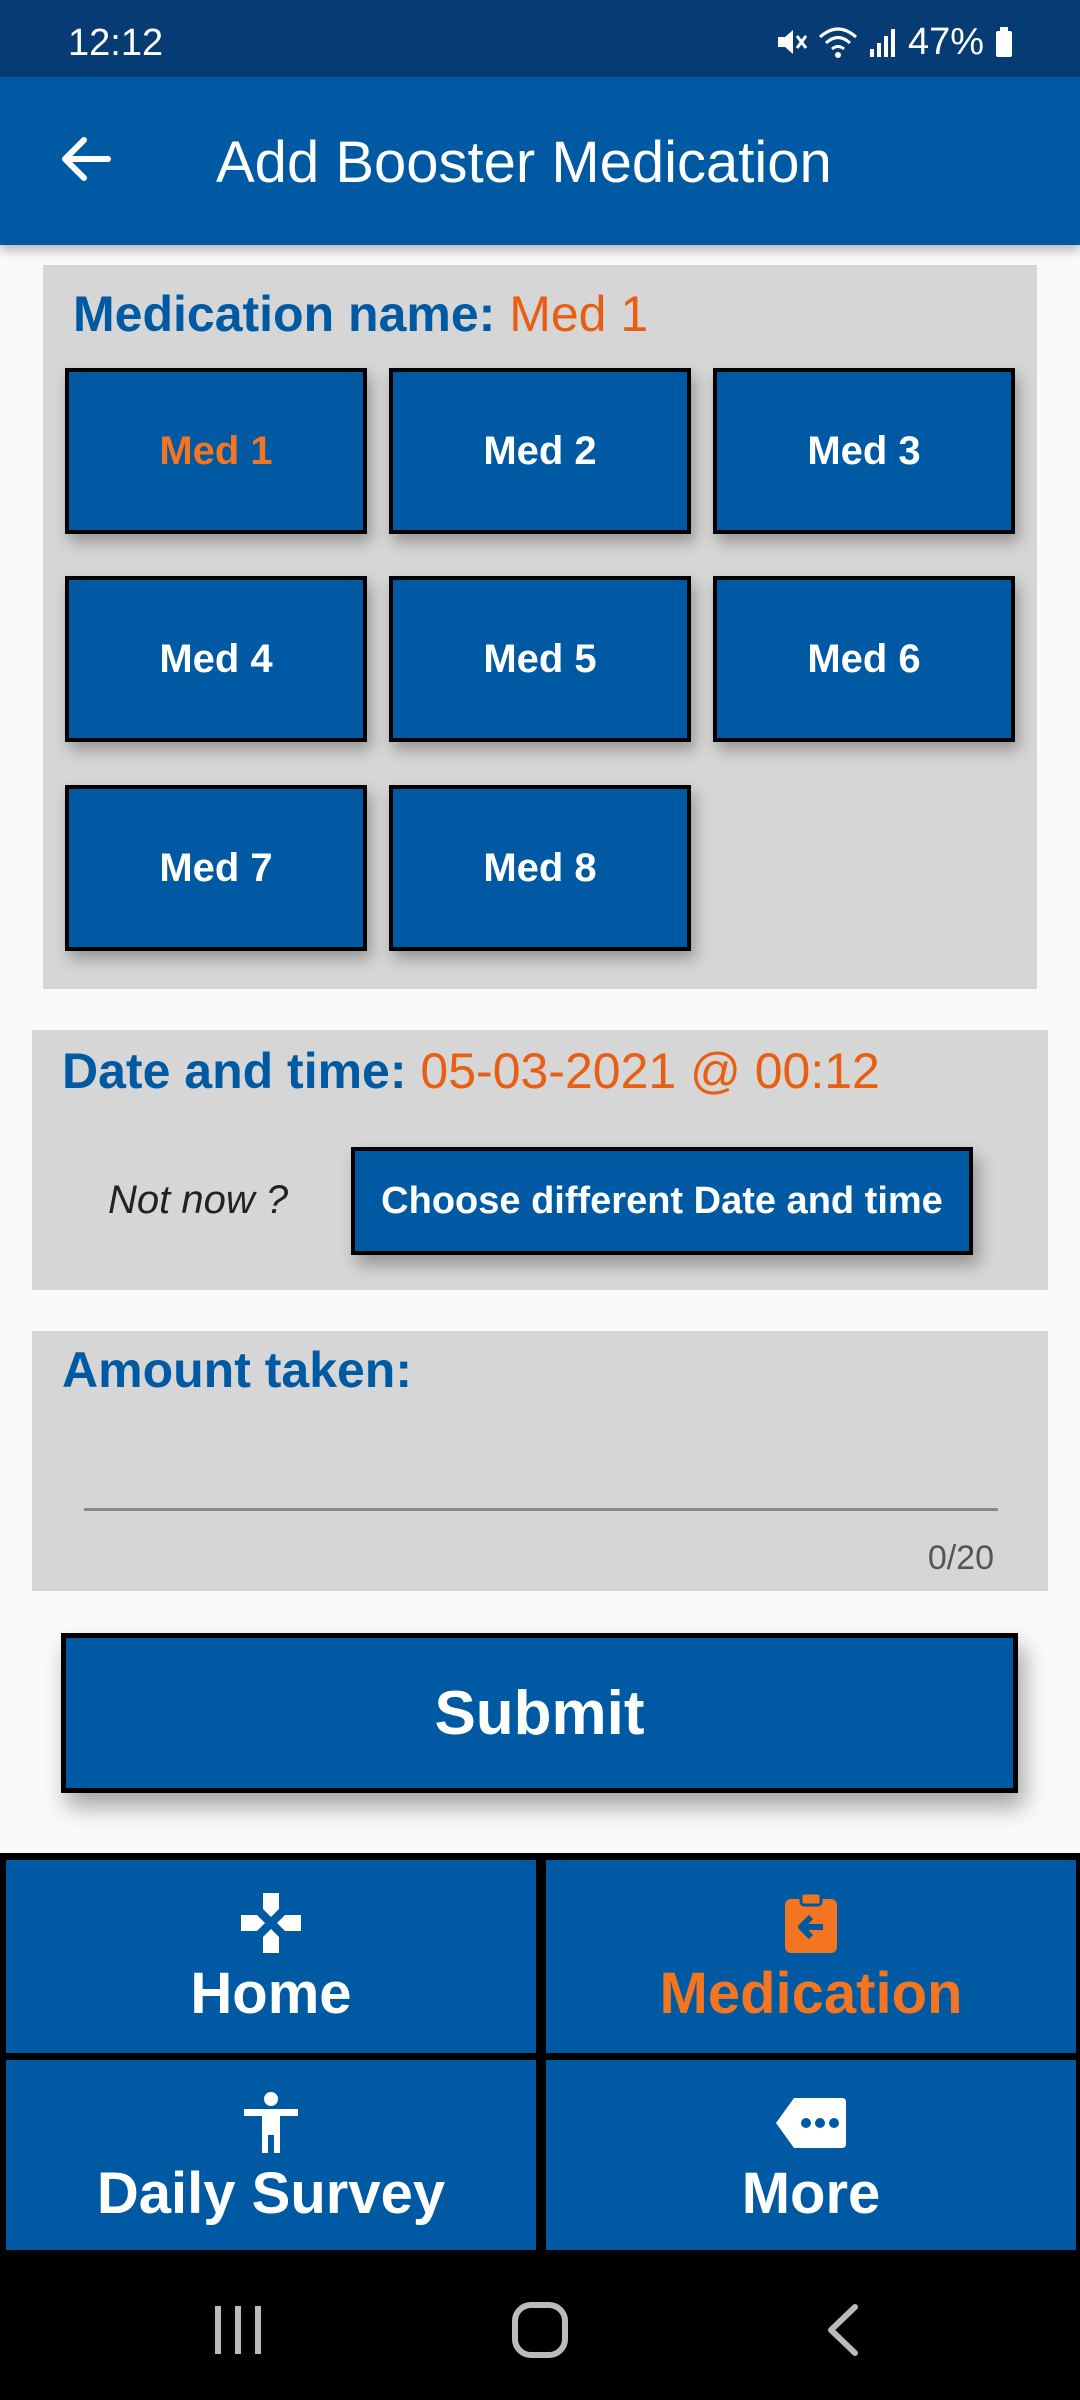  What do you see at coordinates (198, 1200) in the screenshot?
I see `not-now-text: Not now ?` at bounding box center [198, 1200].